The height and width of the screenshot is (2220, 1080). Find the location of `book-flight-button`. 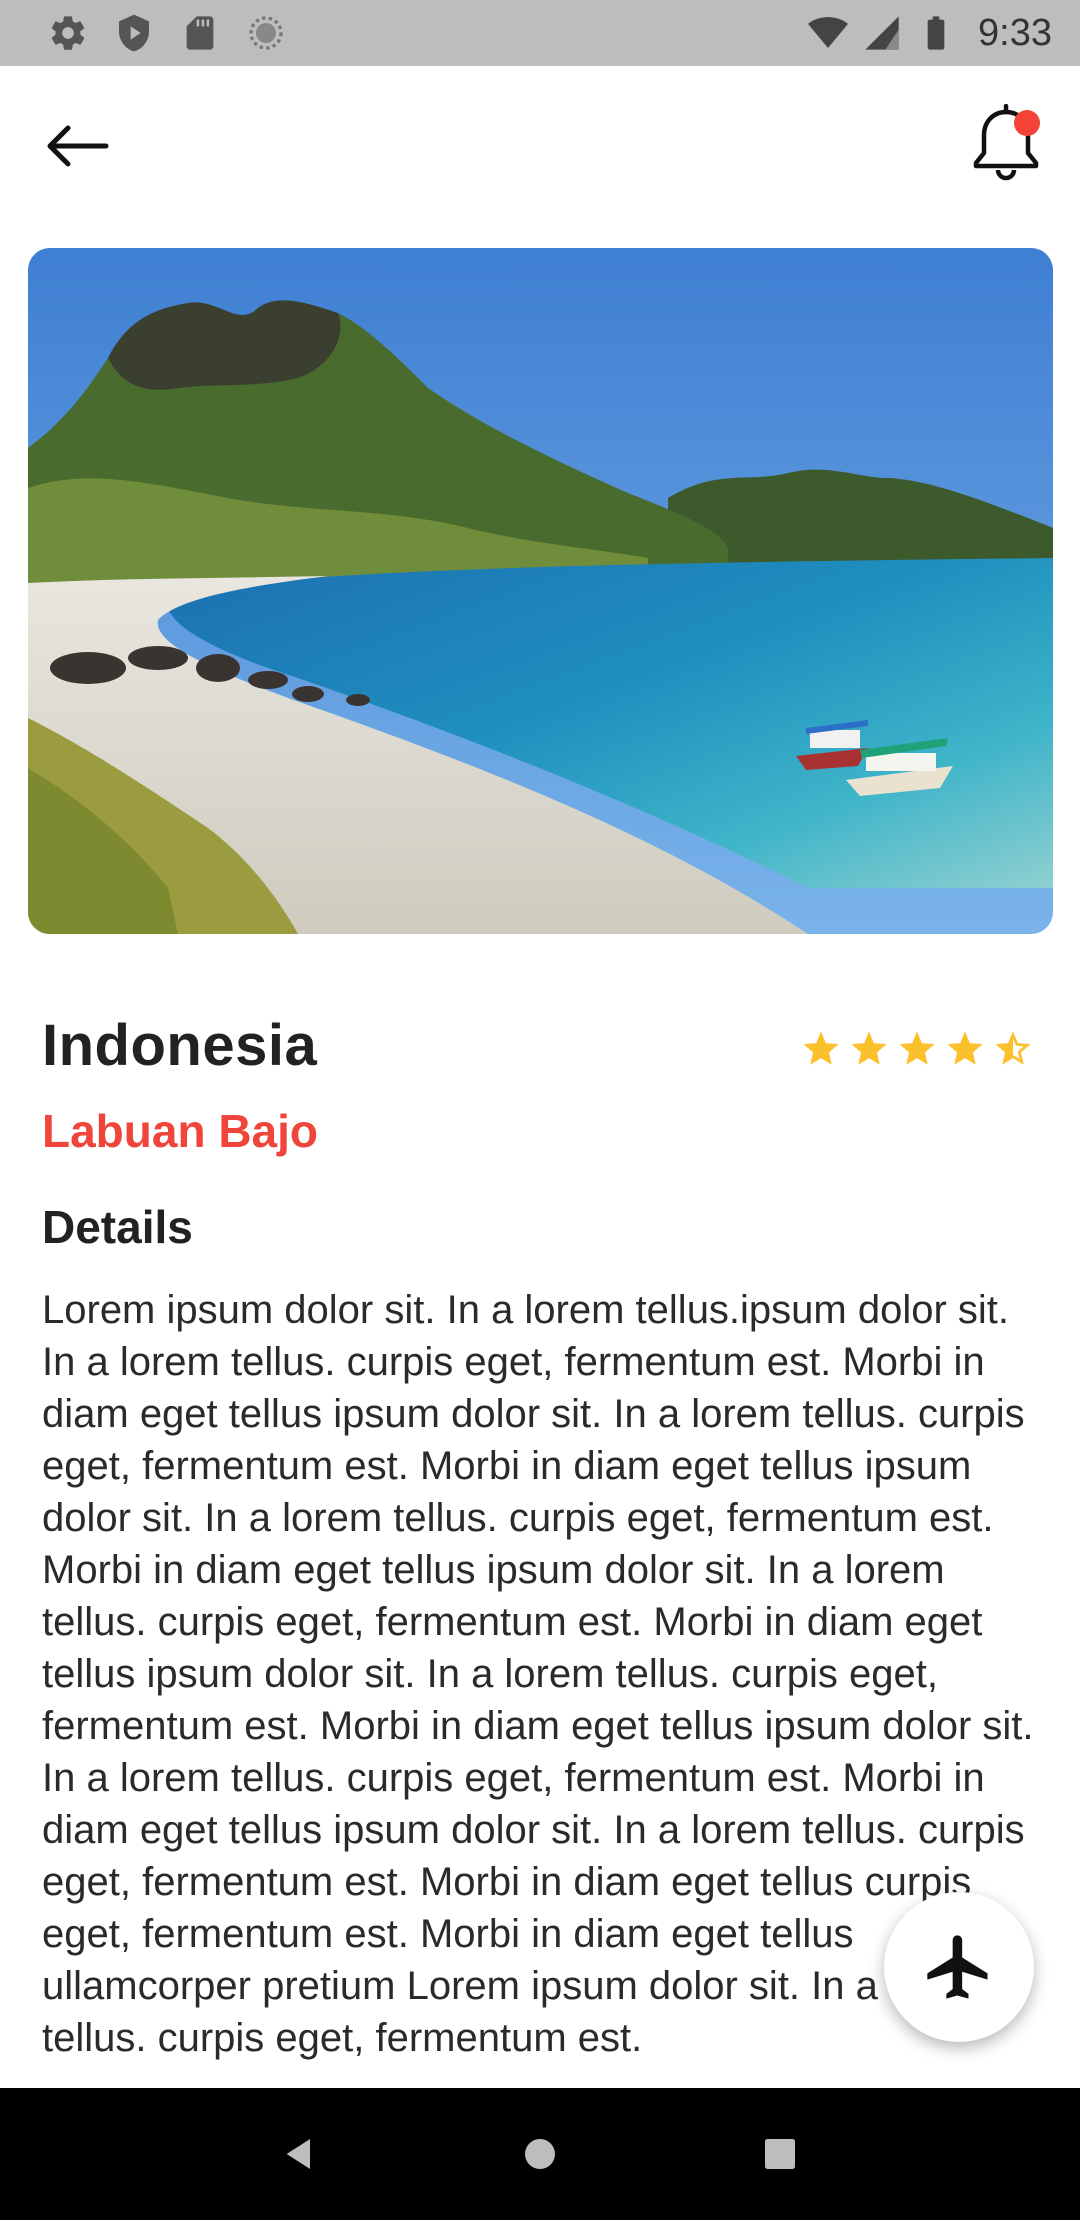

book-flight-button is located at coordinates (959, 1967).